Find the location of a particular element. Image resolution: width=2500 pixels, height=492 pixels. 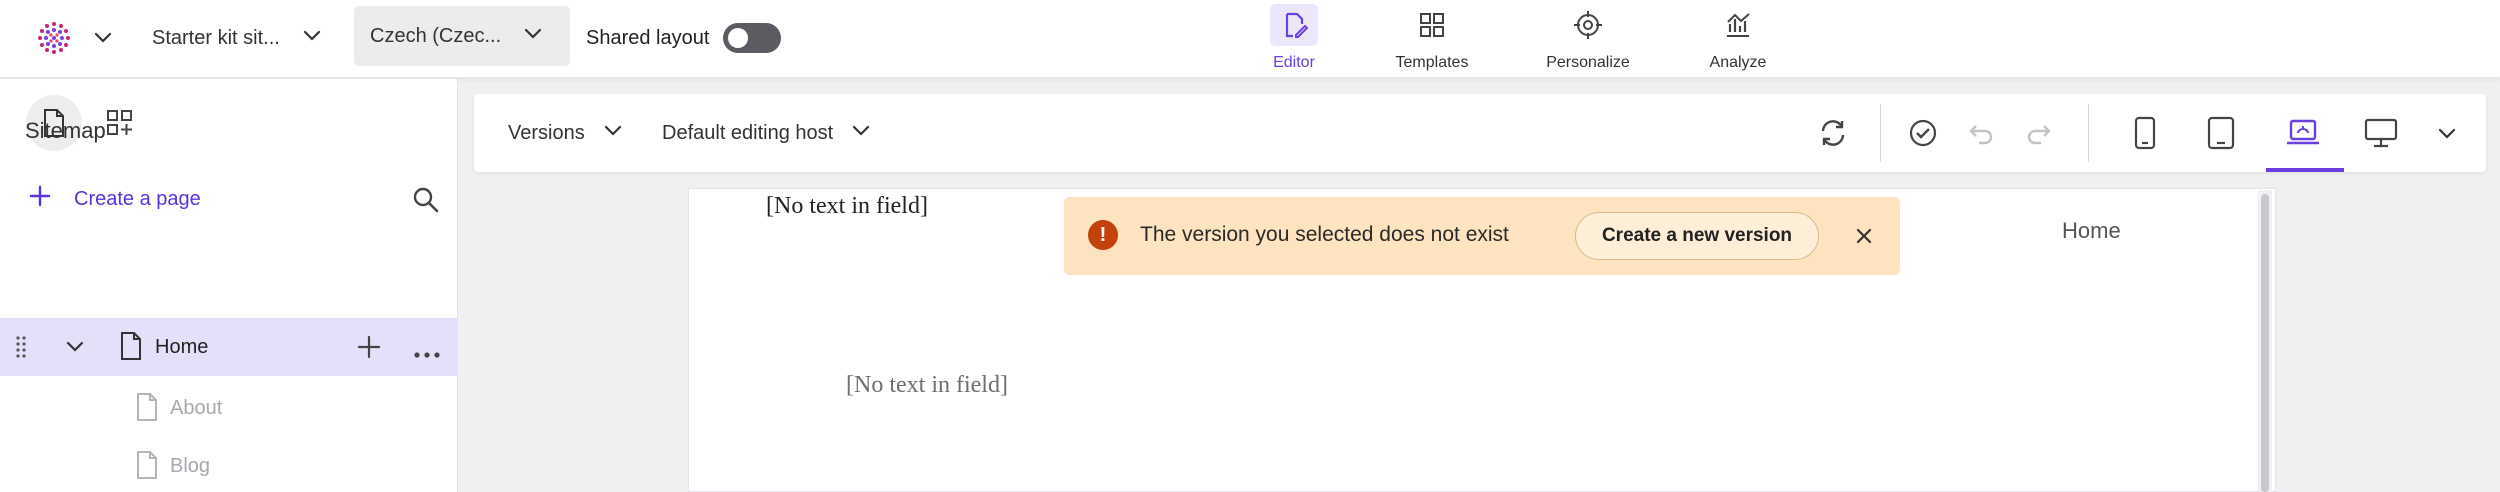

tab-analyze: Analyze is located at coordinates (1738, 39).